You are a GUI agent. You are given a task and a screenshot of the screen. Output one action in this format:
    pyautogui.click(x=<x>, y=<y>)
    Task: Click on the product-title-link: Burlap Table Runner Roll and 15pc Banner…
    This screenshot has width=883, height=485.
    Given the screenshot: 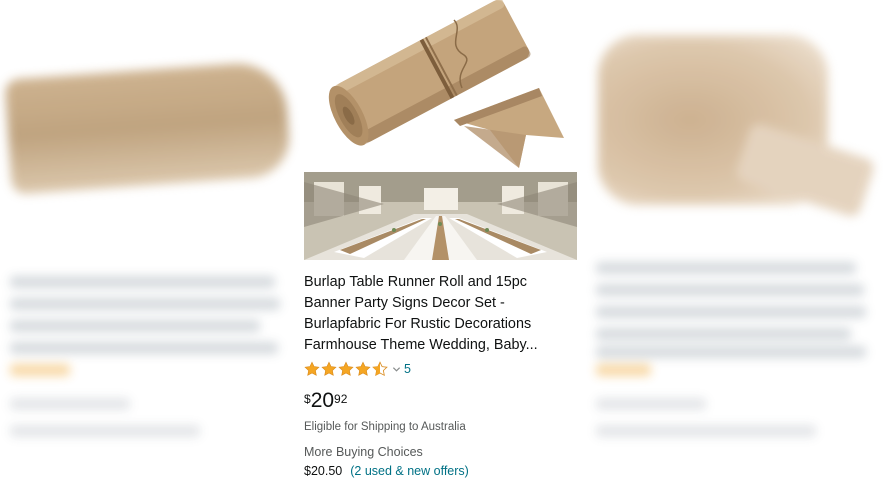 What is the action you would take?
    pyautogui.click(x=439, y=314)
    